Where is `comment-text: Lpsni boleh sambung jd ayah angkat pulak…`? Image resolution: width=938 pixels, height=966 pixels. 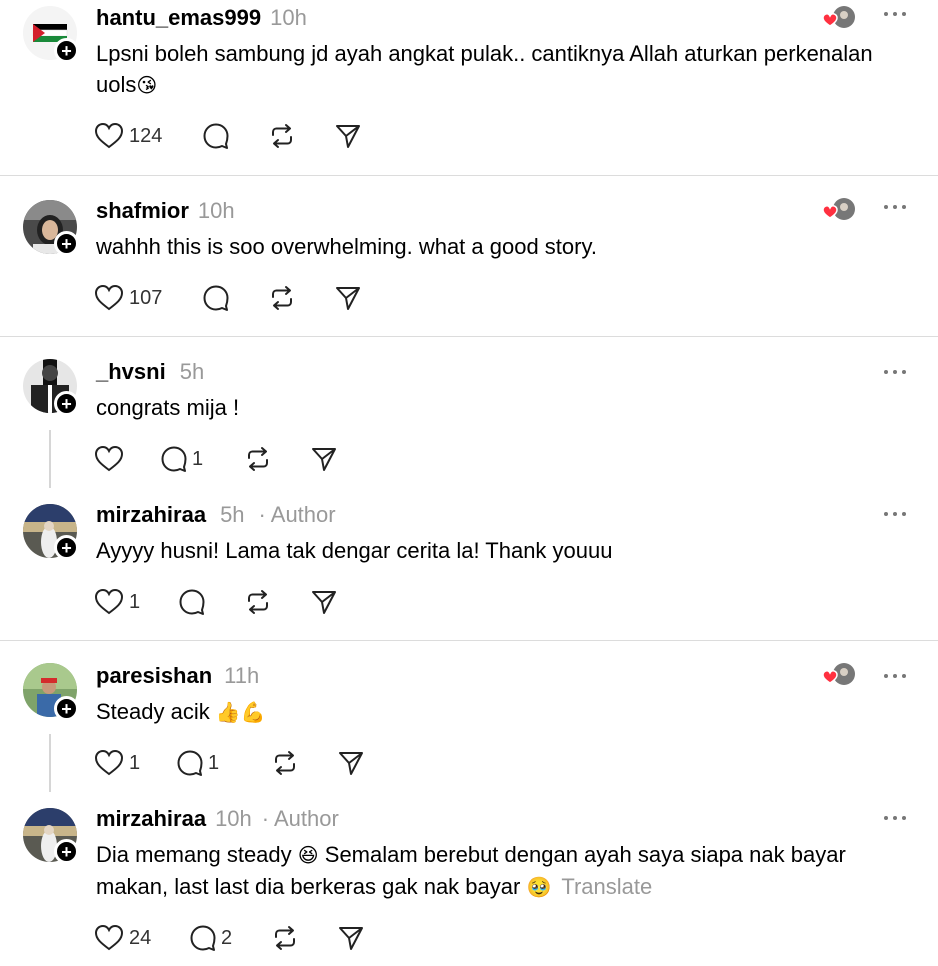
comment-text: Lpsni boleh sambung jd ayah angkat pulak… is located at coordinates (506, 69).